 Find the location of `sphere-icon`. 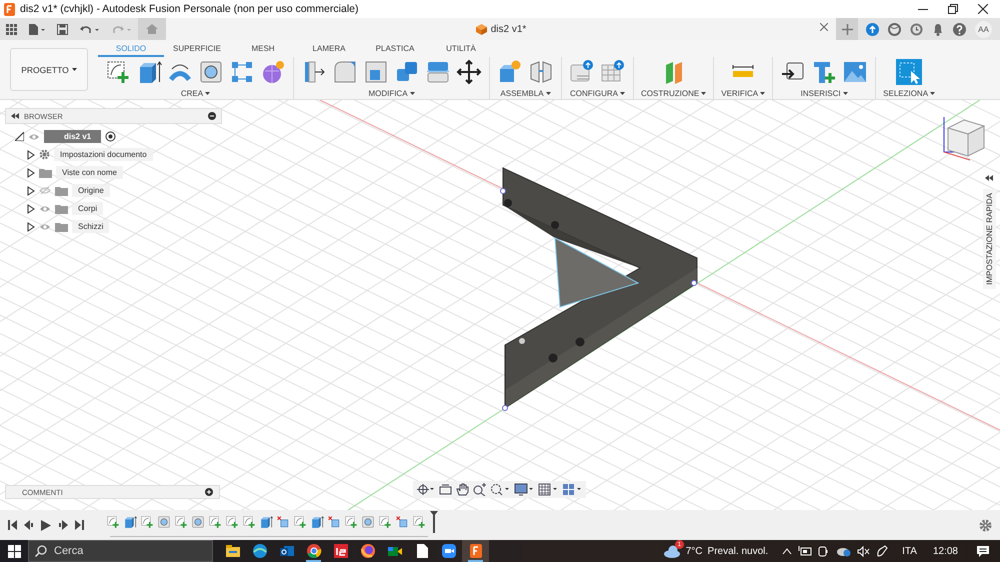

sphere-icon is located at coordinates (273, 72).